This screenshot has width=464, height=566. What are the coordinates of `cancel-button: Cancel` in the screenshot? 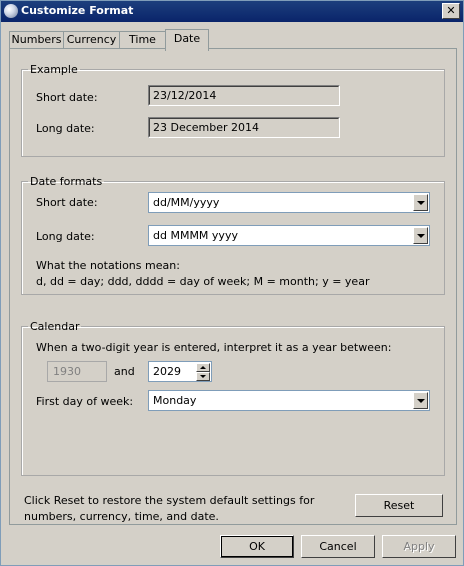 It's located at (338, 546).